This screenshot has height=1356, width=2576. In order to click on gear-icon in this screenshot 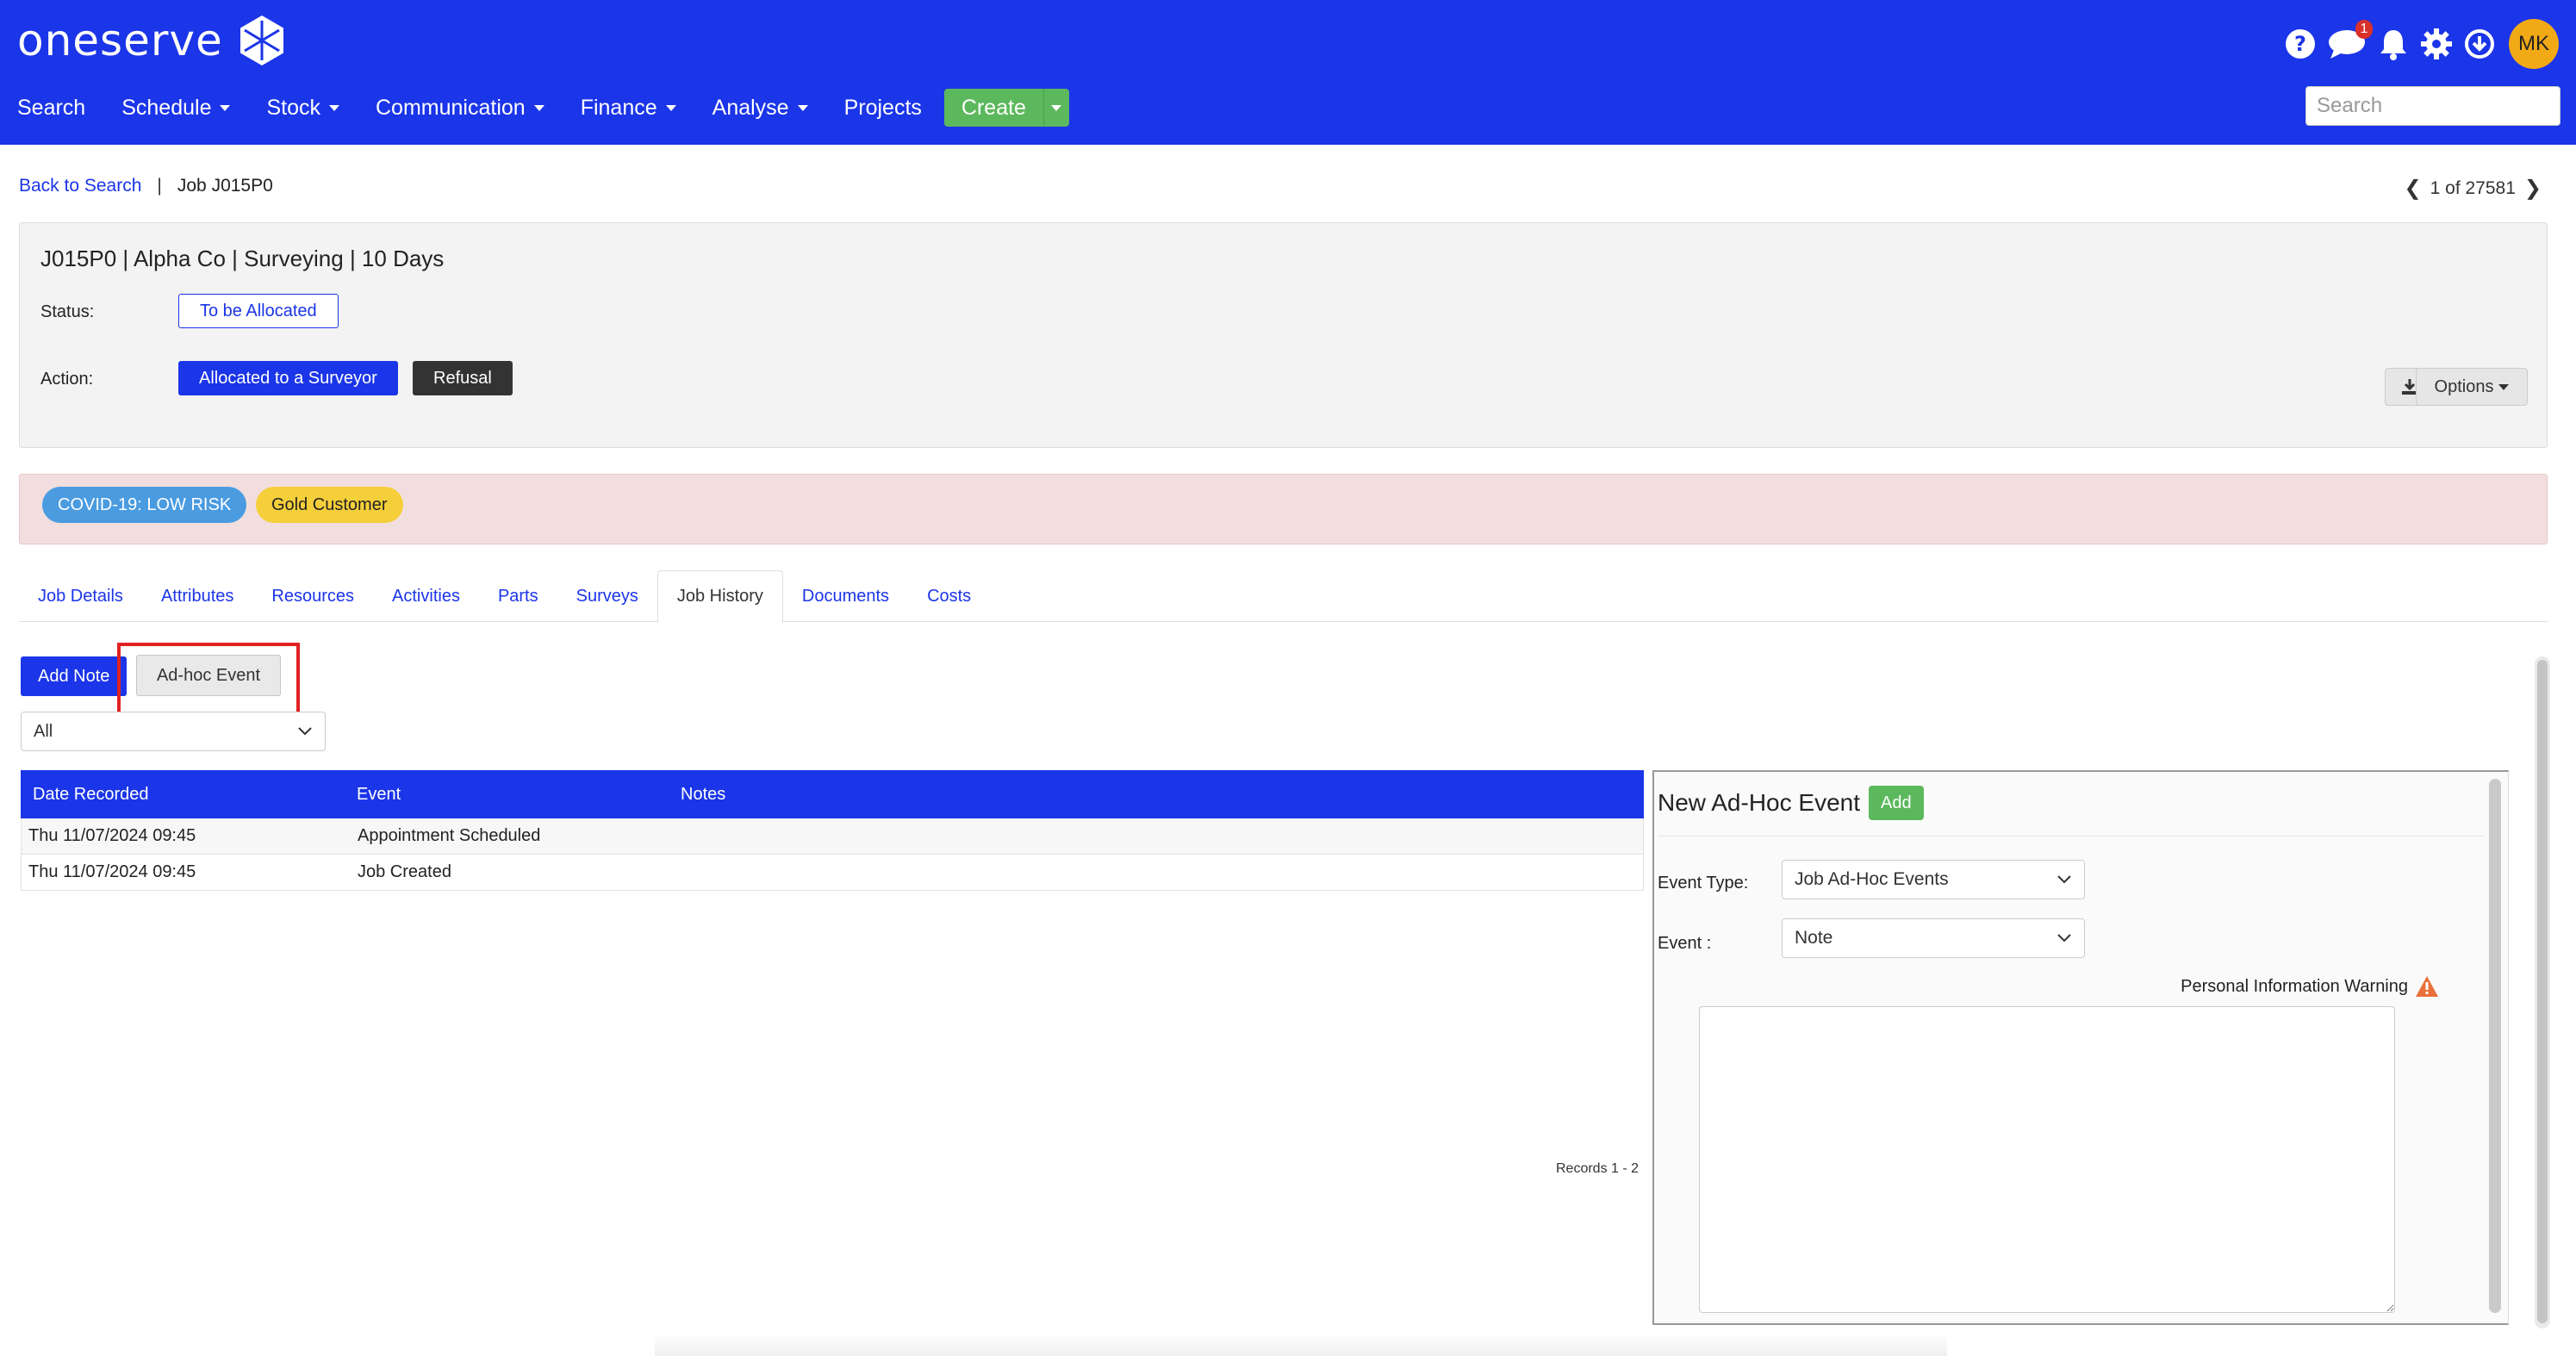, I will do `click(2437, 44)`.